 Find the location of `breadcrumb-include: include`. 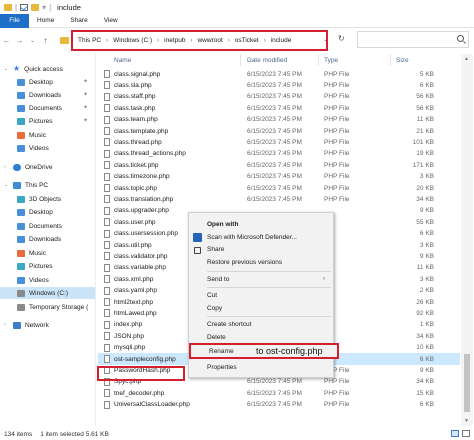

breadcrumb-include: include is located at coordinates (281, 40).